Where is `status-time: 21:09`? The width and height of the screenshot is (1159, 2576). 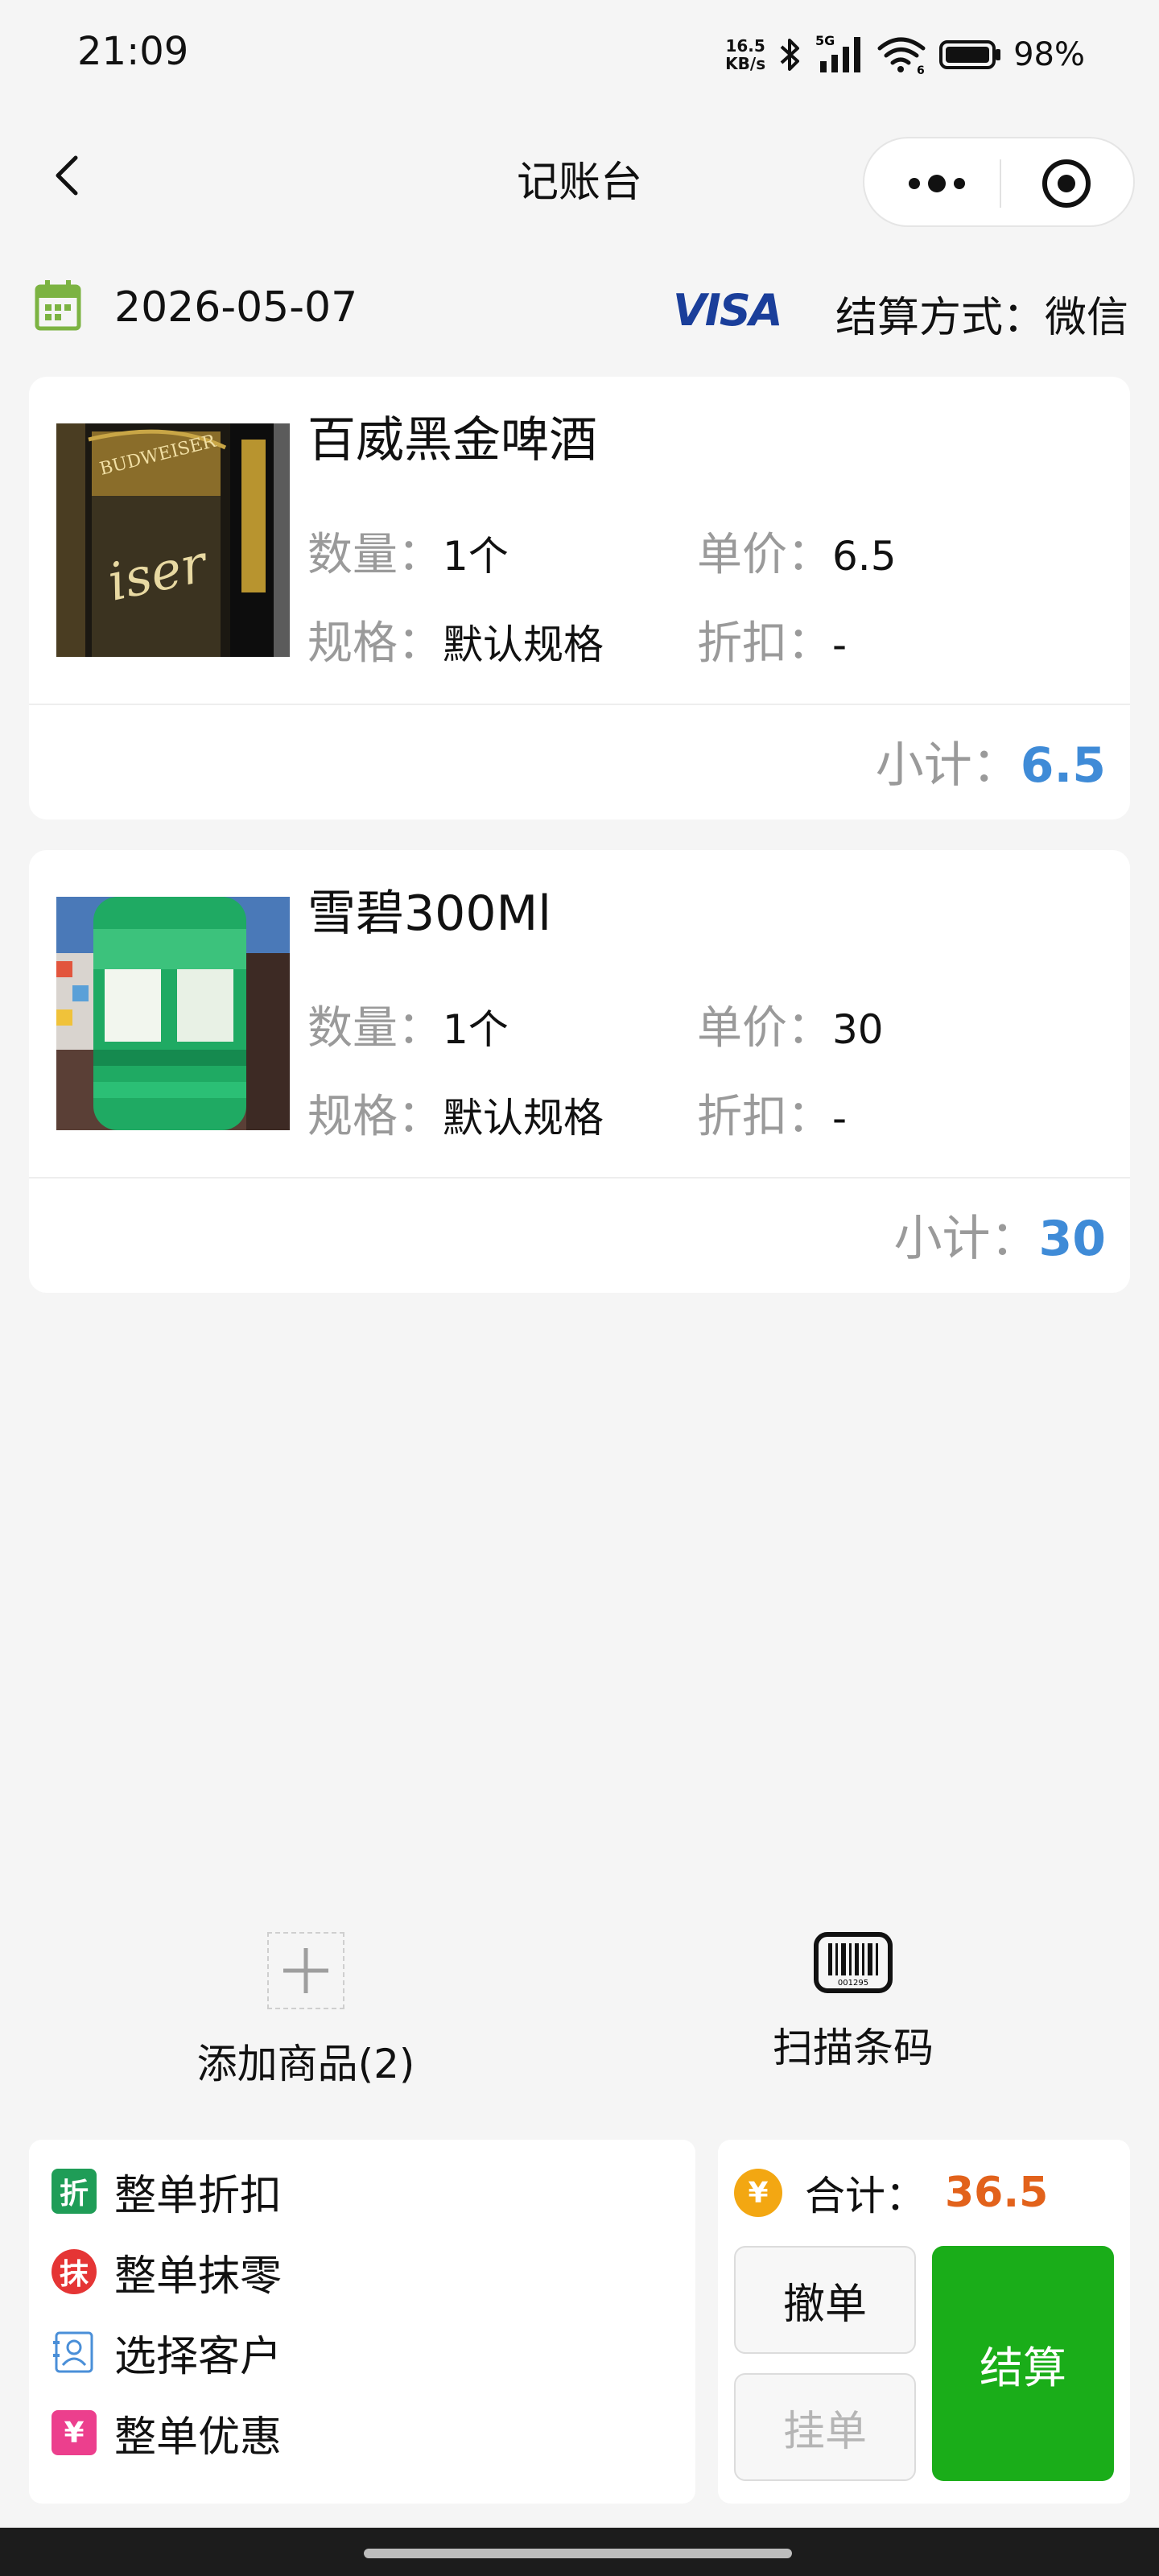 status-time: 21:09 is located at coordinates (133, 51).